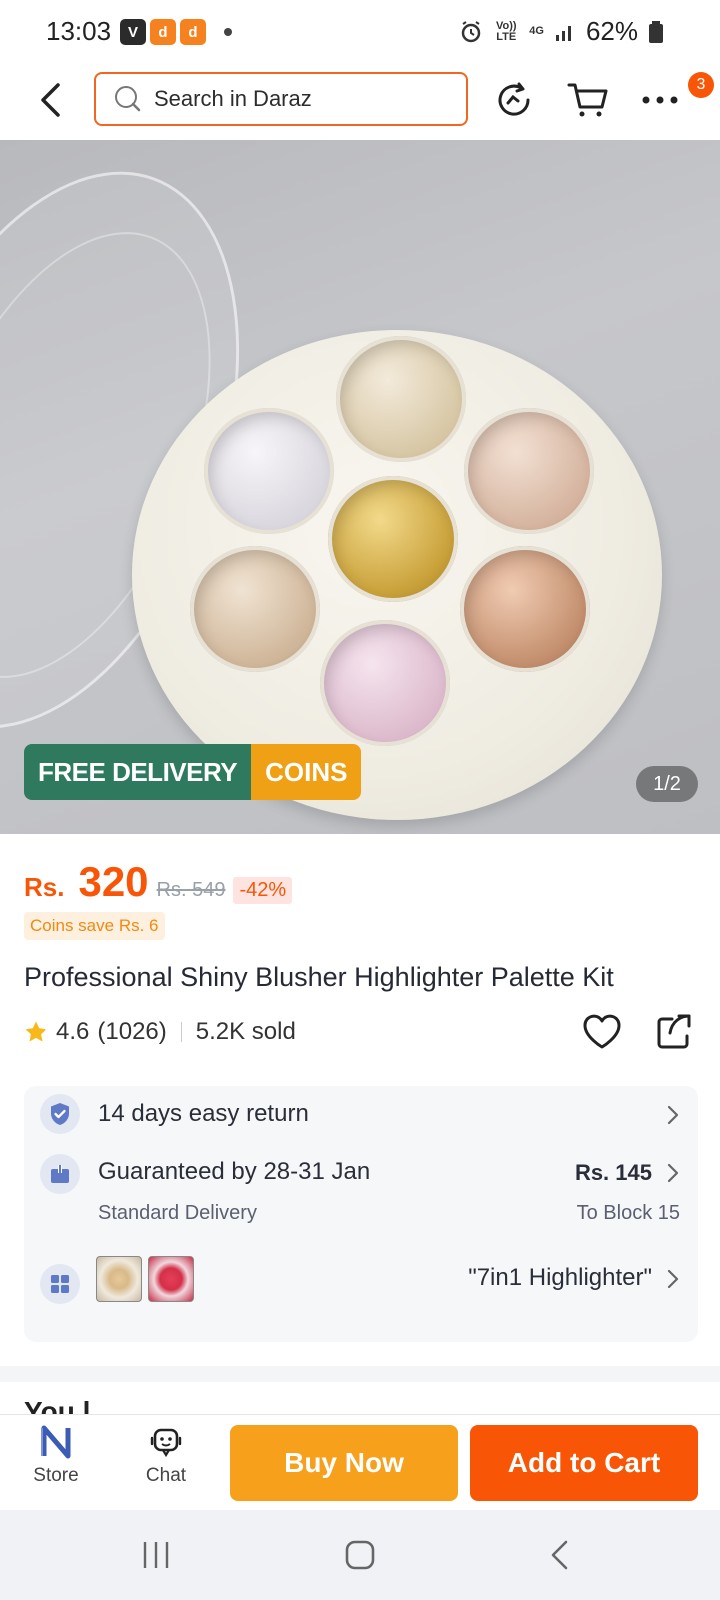 This screenshot has width=720, height=1600. Describe the element at coordinates (656, 31) in the screenshot. I see `battery-icon` at that location.